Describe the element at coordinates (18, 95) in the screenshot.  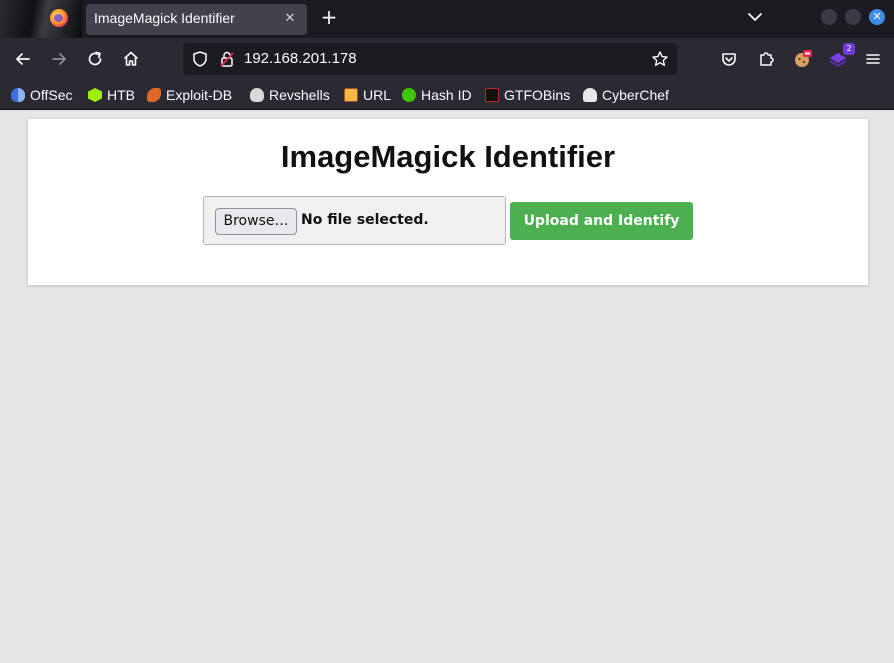
I see `offsec-icon` at that location.